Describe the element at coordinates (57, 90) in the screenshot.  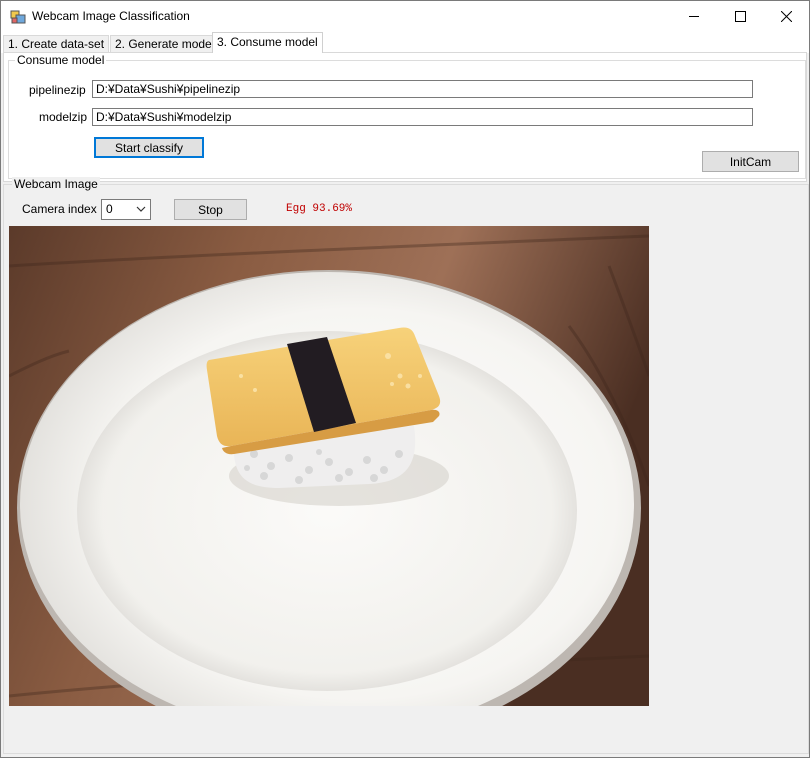
I see `pipeline-label: pipelinezip` at that location.